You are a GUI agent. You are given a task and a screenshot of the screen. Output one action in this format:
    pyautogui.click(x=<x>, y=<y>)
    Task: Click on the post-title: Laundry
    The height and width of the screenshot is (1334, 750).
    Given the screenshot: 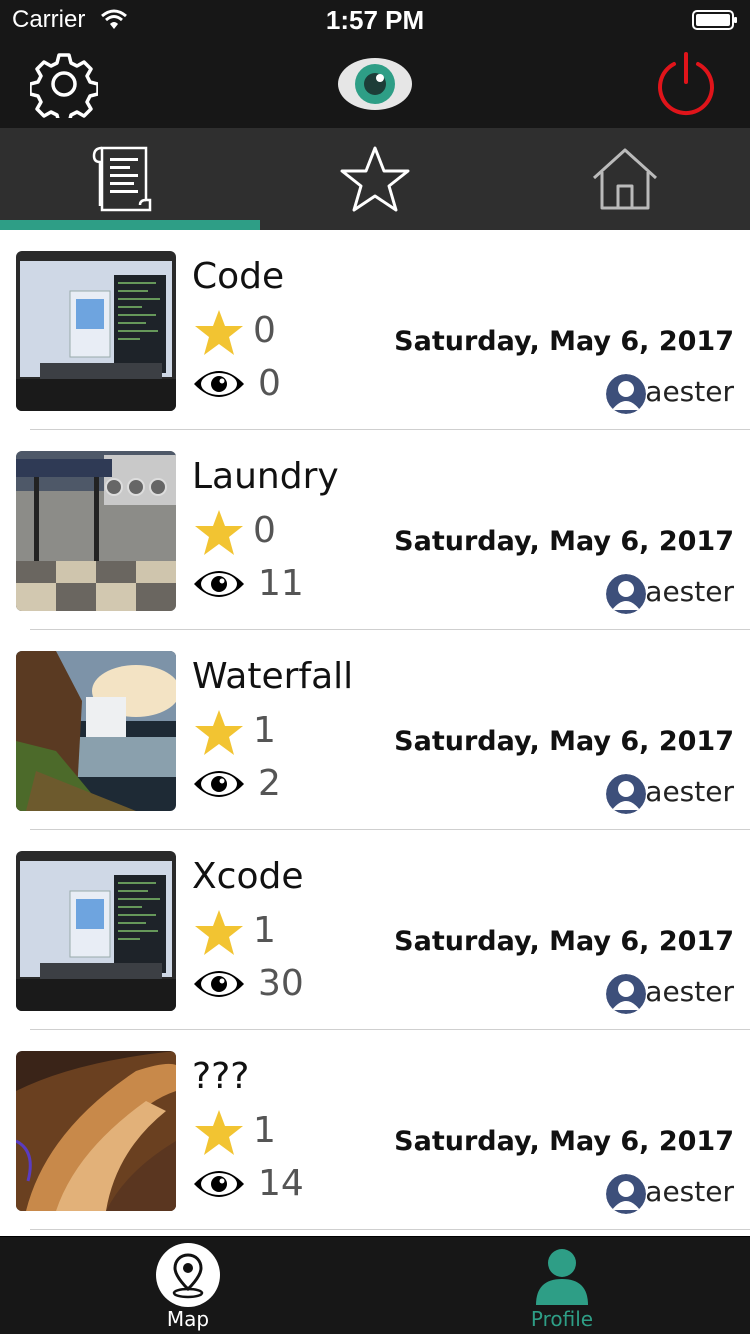 What is the action you would take?
    pyautogui.click(x=265, y=476)
    